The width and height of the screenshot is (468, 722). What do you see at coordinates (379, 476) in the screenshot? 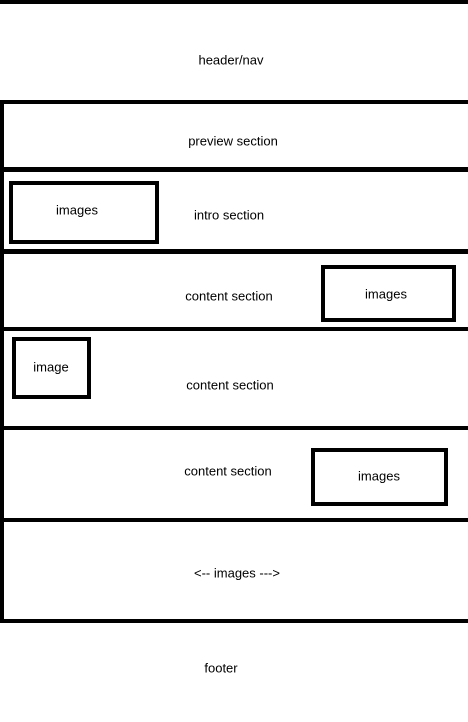
I see `content-3-images-label: images` at bounding box center [379, 476].